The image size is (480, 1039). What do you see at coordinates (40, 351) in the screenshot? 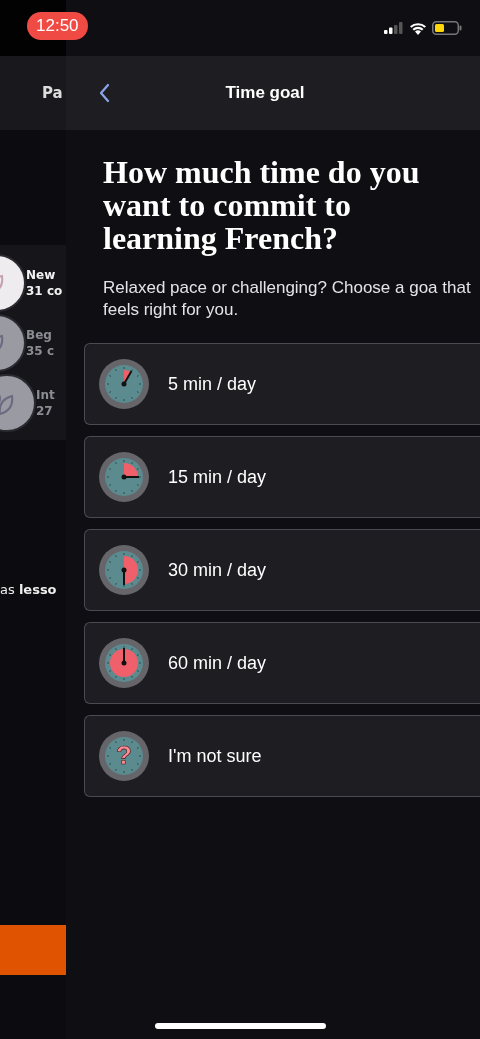
I see `course-count: 35 c` at bounding box center [40, 351].